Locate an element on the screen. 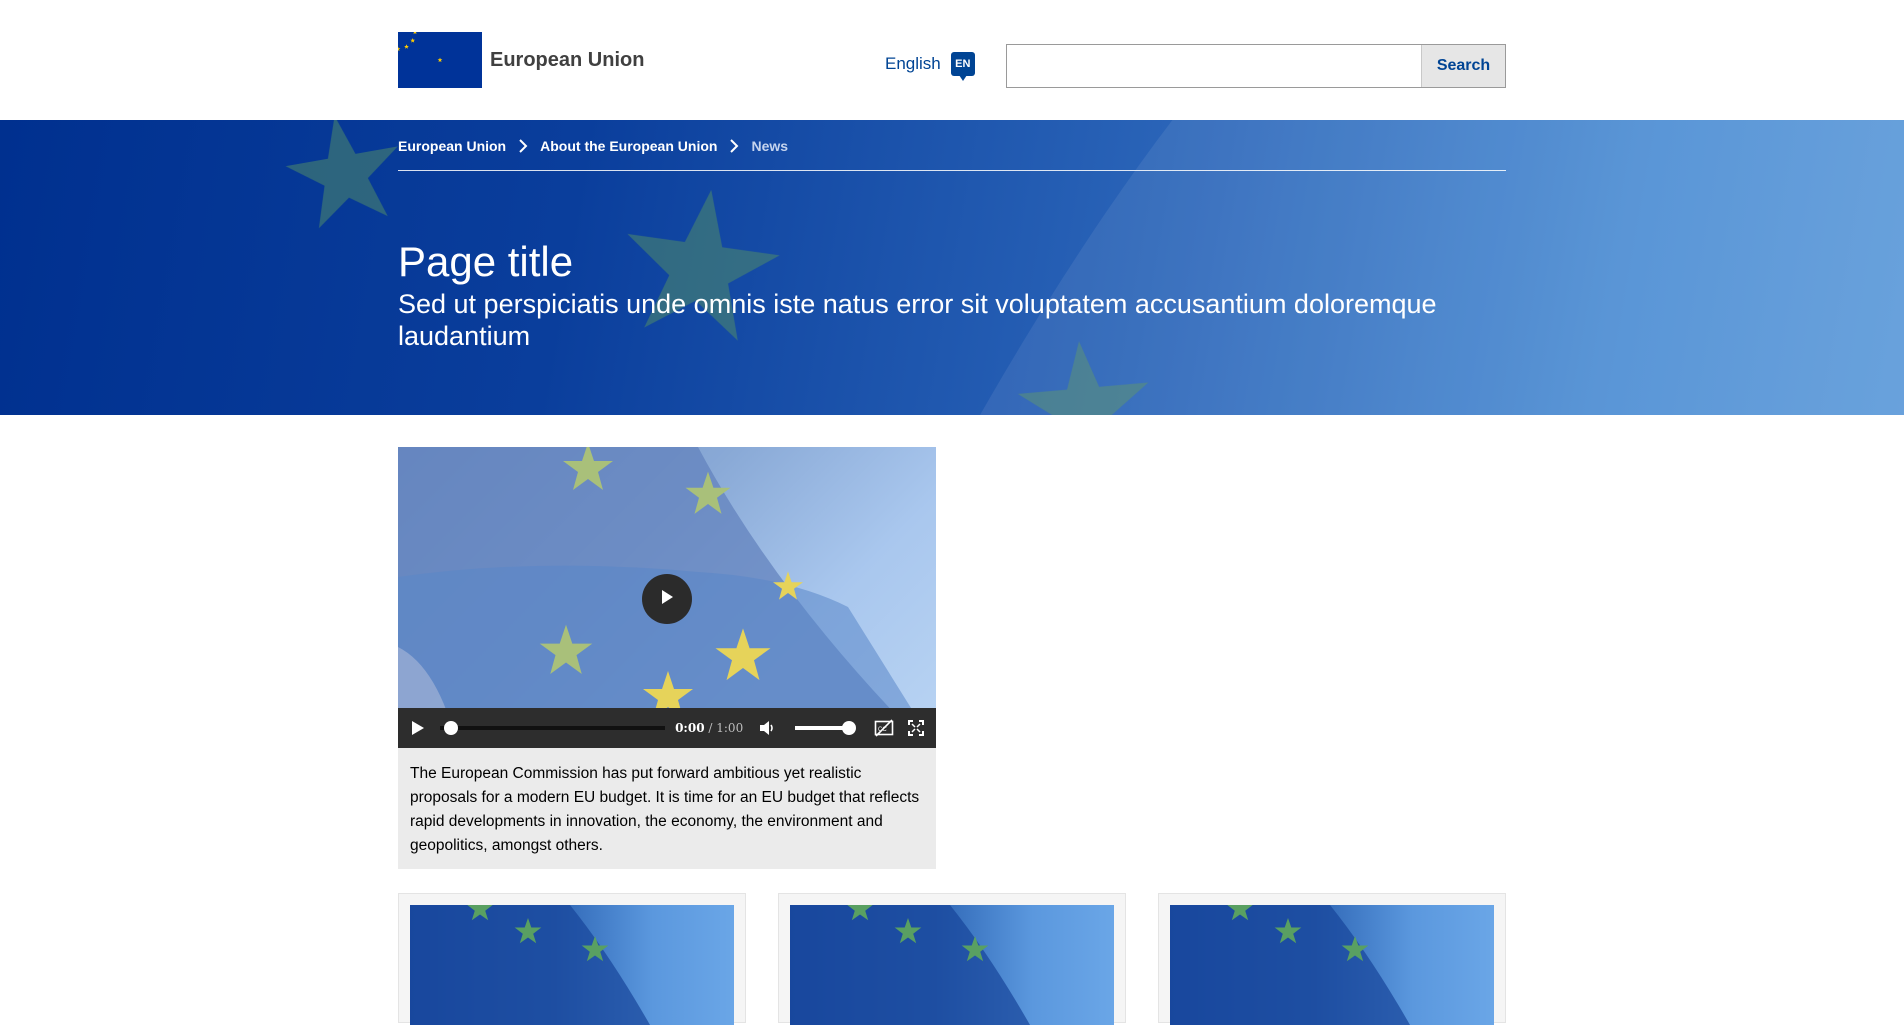 The width and height of the screenshot is (1904, 1025). page-title: Page title is located at coordinates (486, 261).